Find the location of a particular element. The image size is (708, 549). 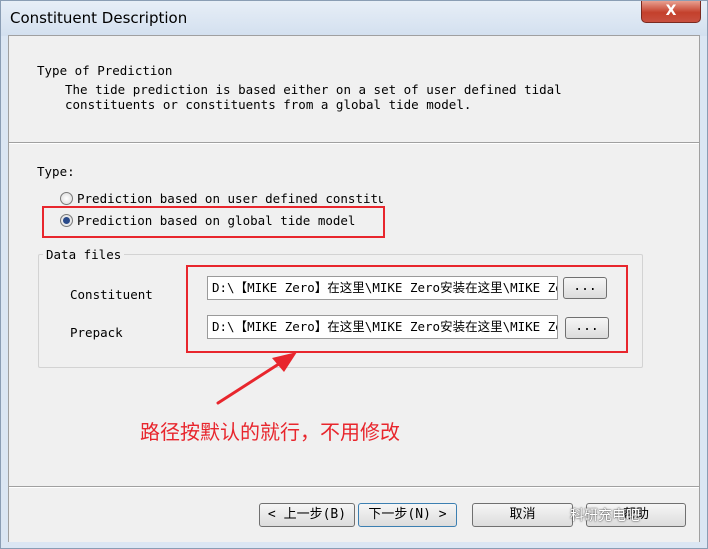

watermark: 科研充电吧 is located at coordinates (605, 516).